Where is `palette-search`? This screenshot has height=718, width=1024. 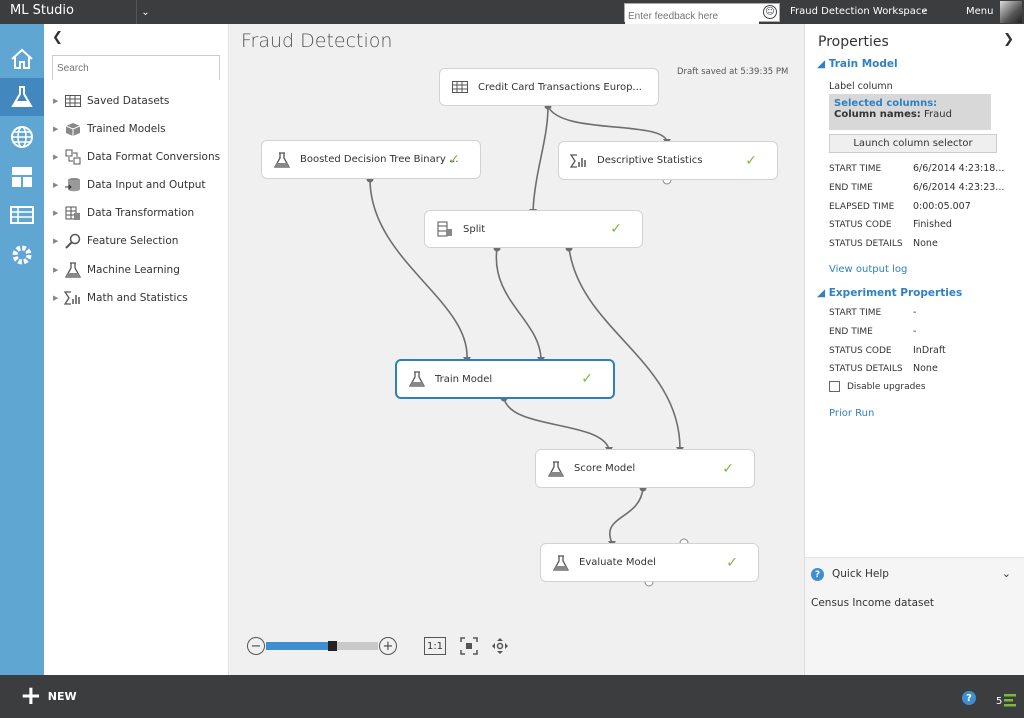 palette-search is located at coordinates (136, 67).